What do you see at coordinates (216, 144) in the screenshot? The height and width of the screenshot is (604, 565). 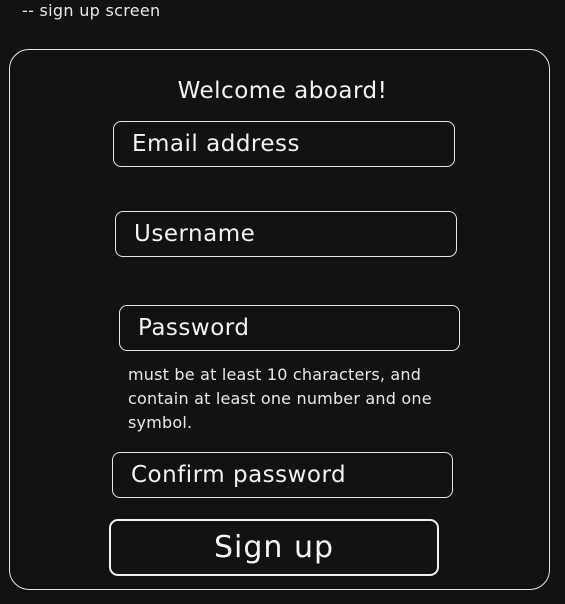 I see `email-placeholder: Email address` at bounding box center [216, 144].